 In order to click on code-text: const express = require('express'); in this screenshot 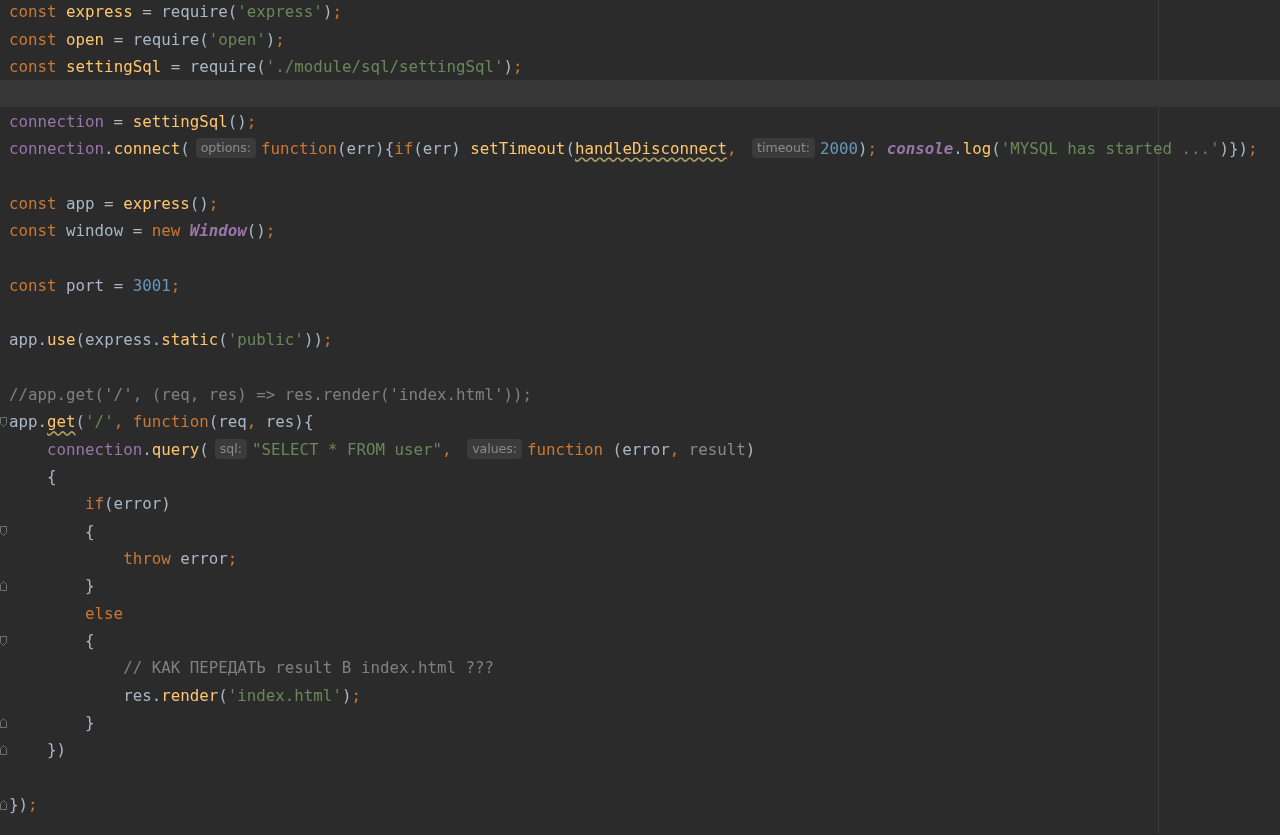, I will do `click(175, 12)`.